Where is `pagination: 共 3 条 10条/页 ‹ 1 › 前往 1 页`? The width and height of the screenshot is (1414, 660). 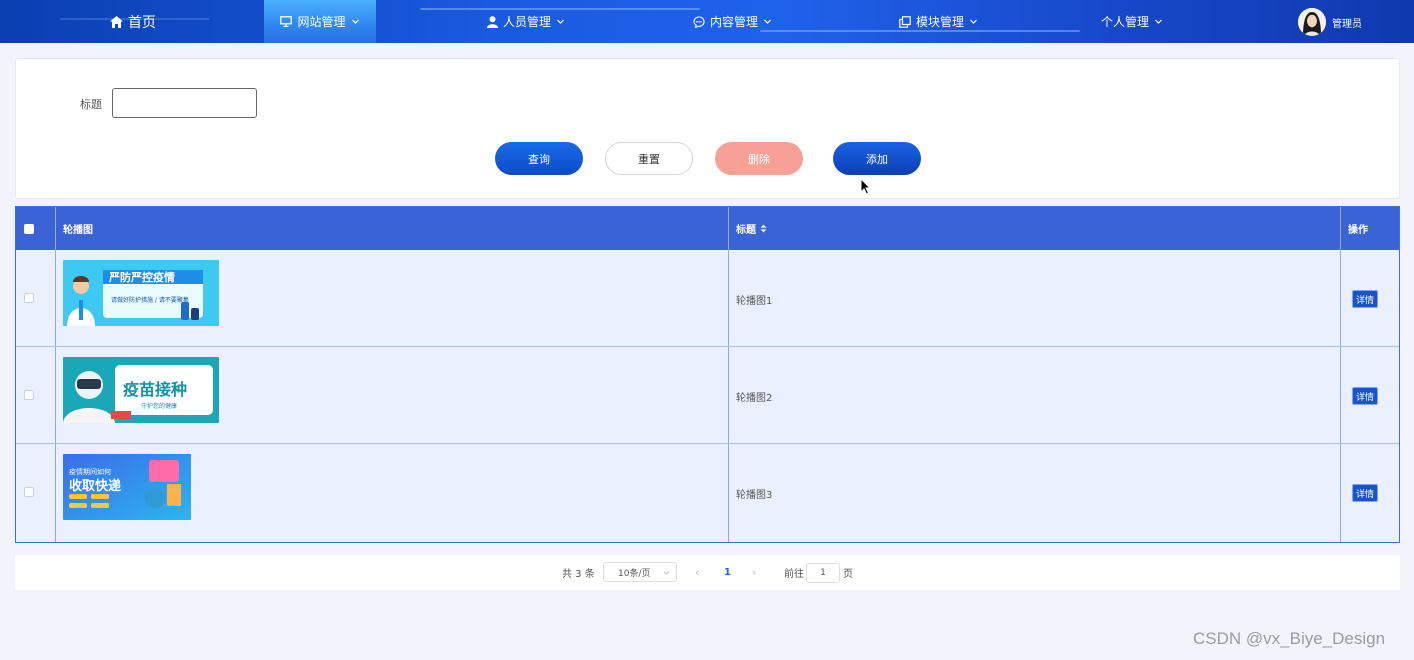
pagination: 共 3 条 10条/页 ‹ 1 › 前往 1 页 is located at coordinates (707, 572).